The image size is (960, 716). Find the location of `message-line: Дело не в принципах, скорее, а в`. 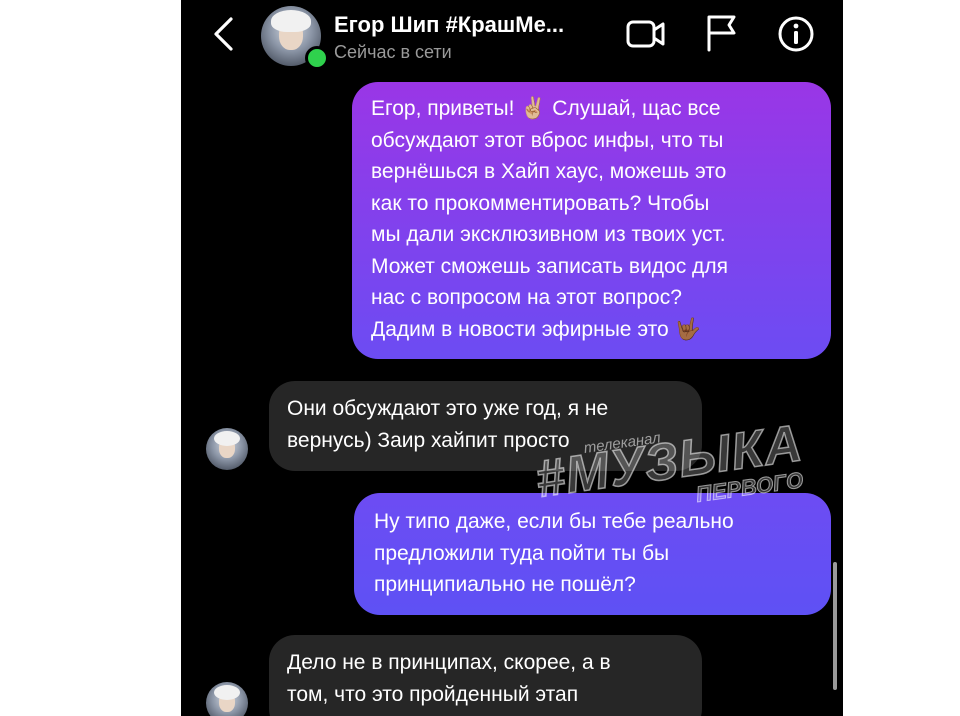

message-line: Дело не в принципах, скорее, а в is located at coordinates (449, 662).